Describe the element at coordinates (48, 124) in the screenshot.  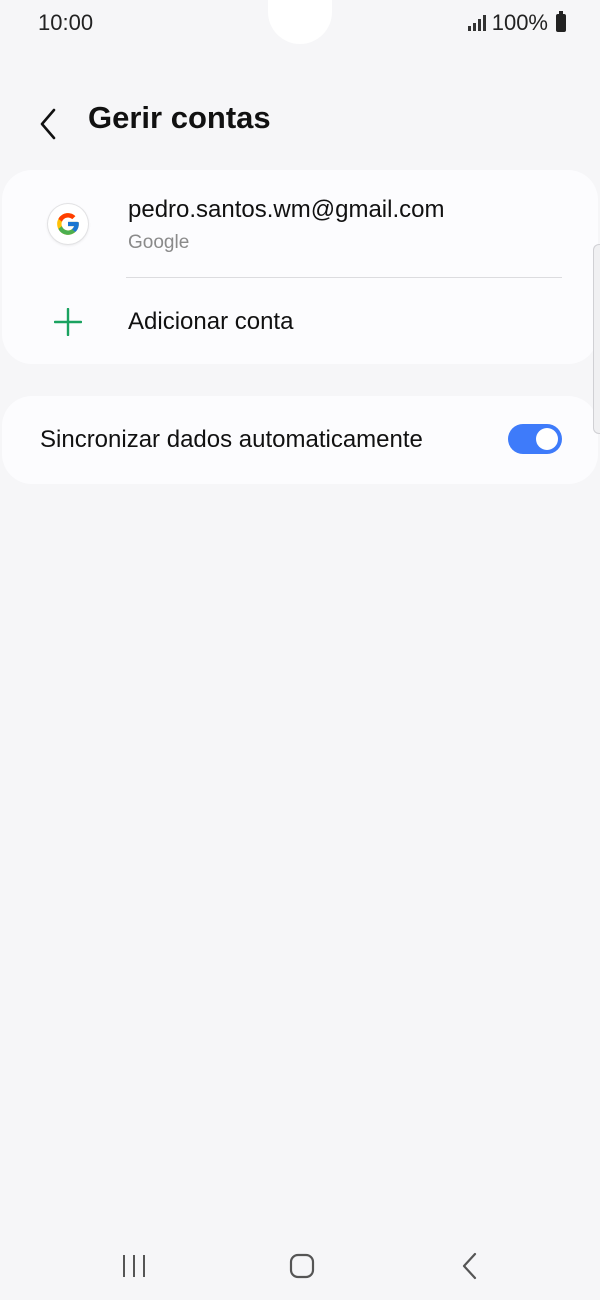
I see `chevron-left-icon` at that location.